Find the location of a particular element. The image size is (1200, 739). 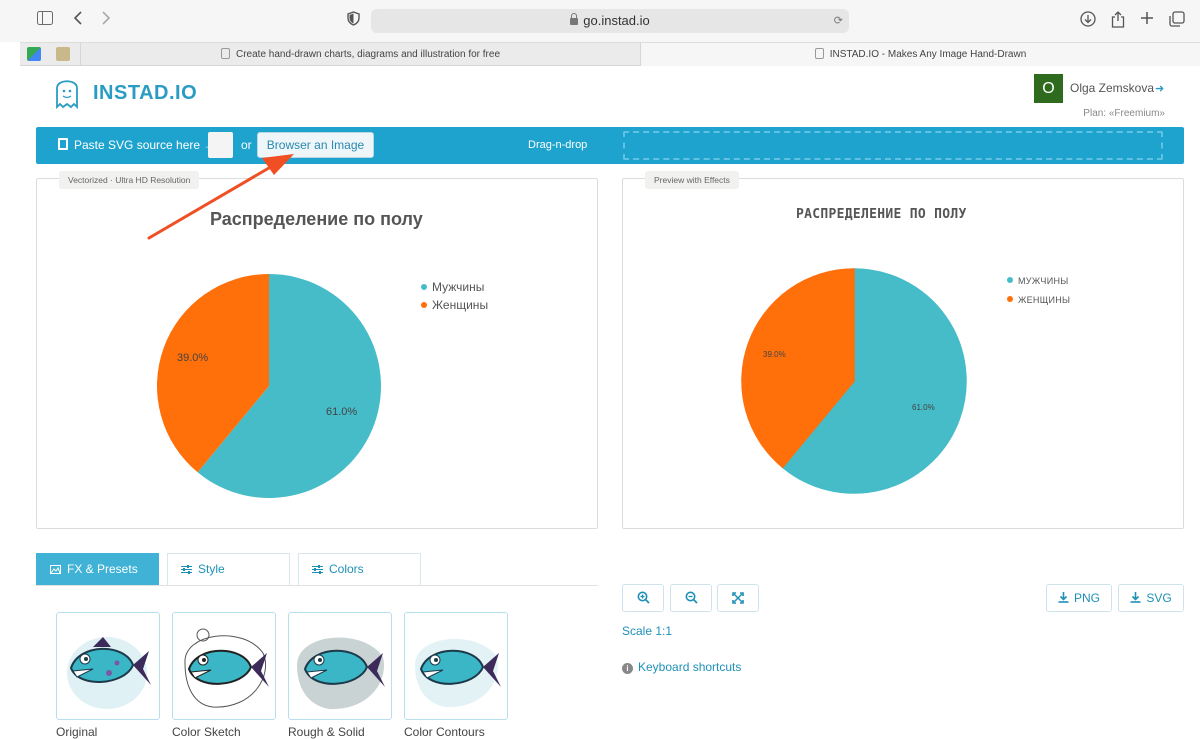

tabs-divider is located at coordinates (317, 585).